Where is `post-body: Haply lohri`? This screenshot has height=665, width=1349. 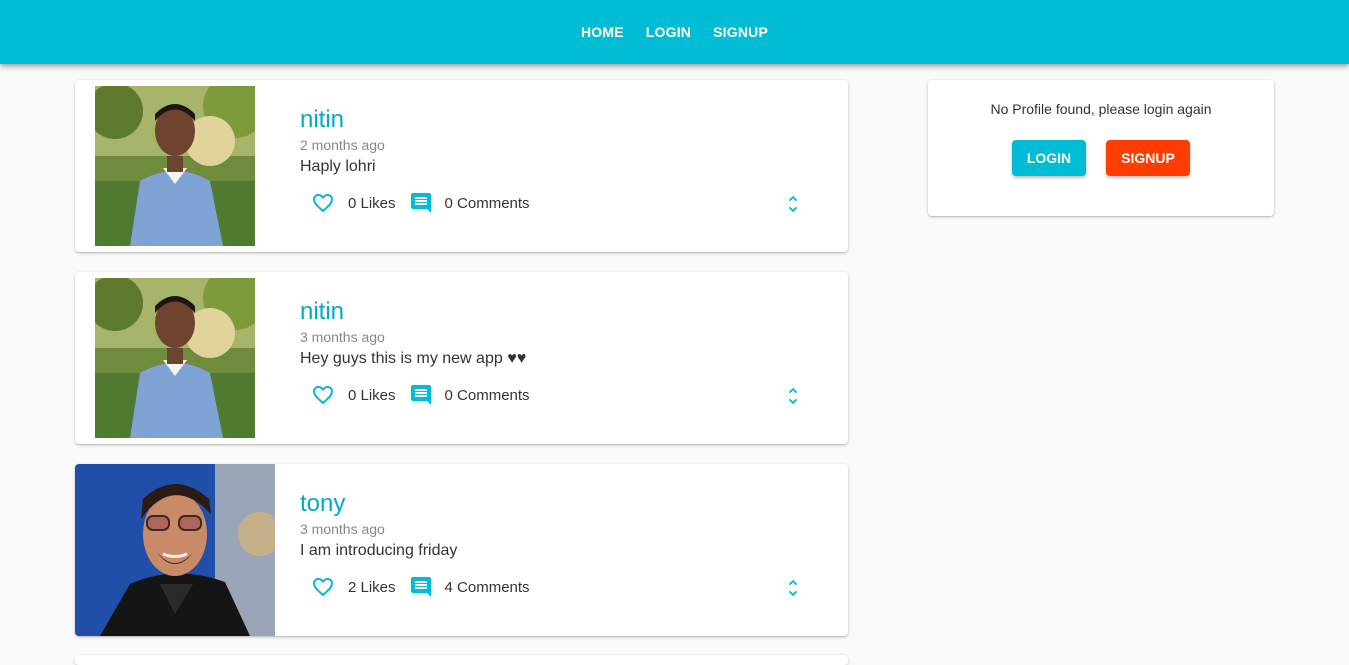 post-body: Haply lohri is located at coordinates (338, 166).